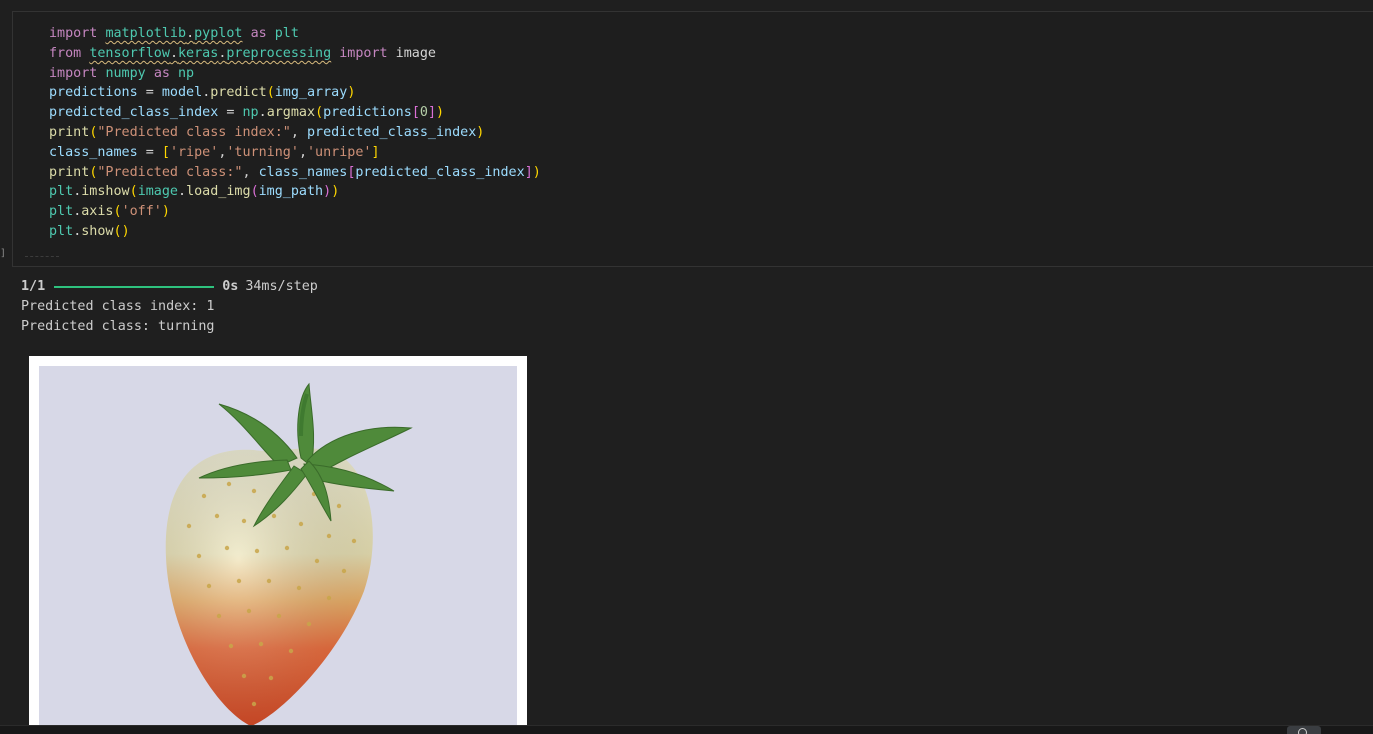 Image resolution: width=1373 pixels, height=734 pixels. Describe the element at coordinates (289, 554) in the screenshot. I see `strawberry-illustration` at that location.